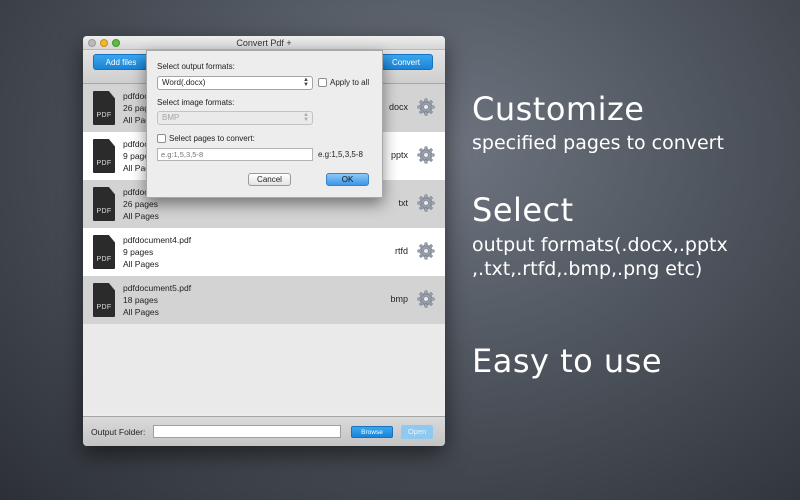 The image size is (800, 500). I want to click on select-pages-checkbox, so click(161, 138).